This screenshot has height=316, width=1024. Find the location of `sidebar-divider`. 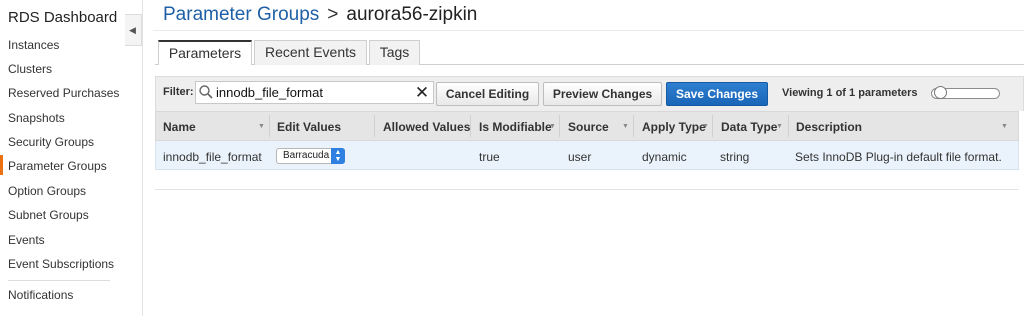

sidebar-divider is located at coordinates (59, 280).